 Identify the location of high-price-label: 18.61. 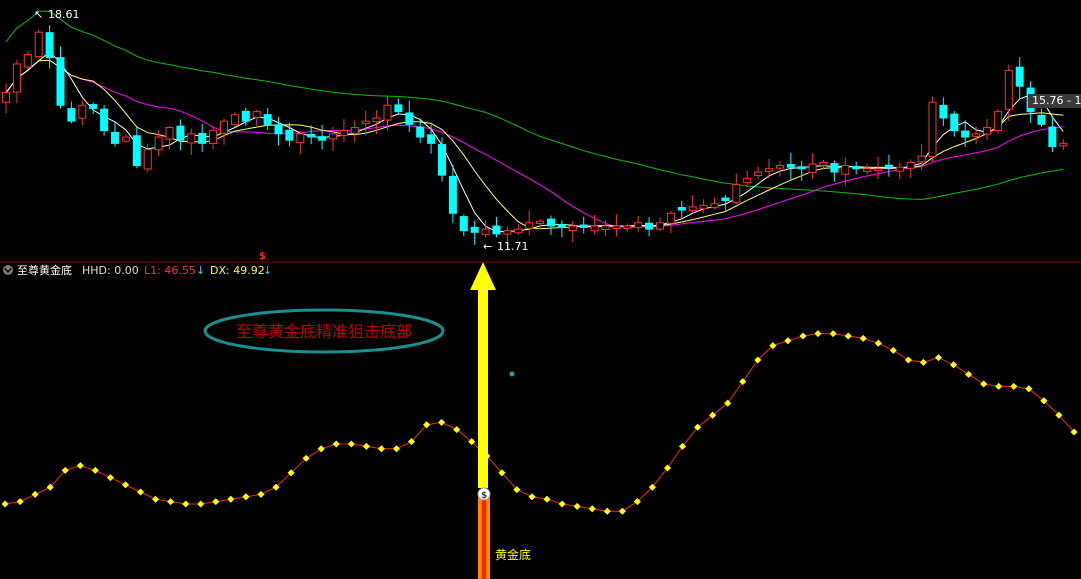
(64, 14).